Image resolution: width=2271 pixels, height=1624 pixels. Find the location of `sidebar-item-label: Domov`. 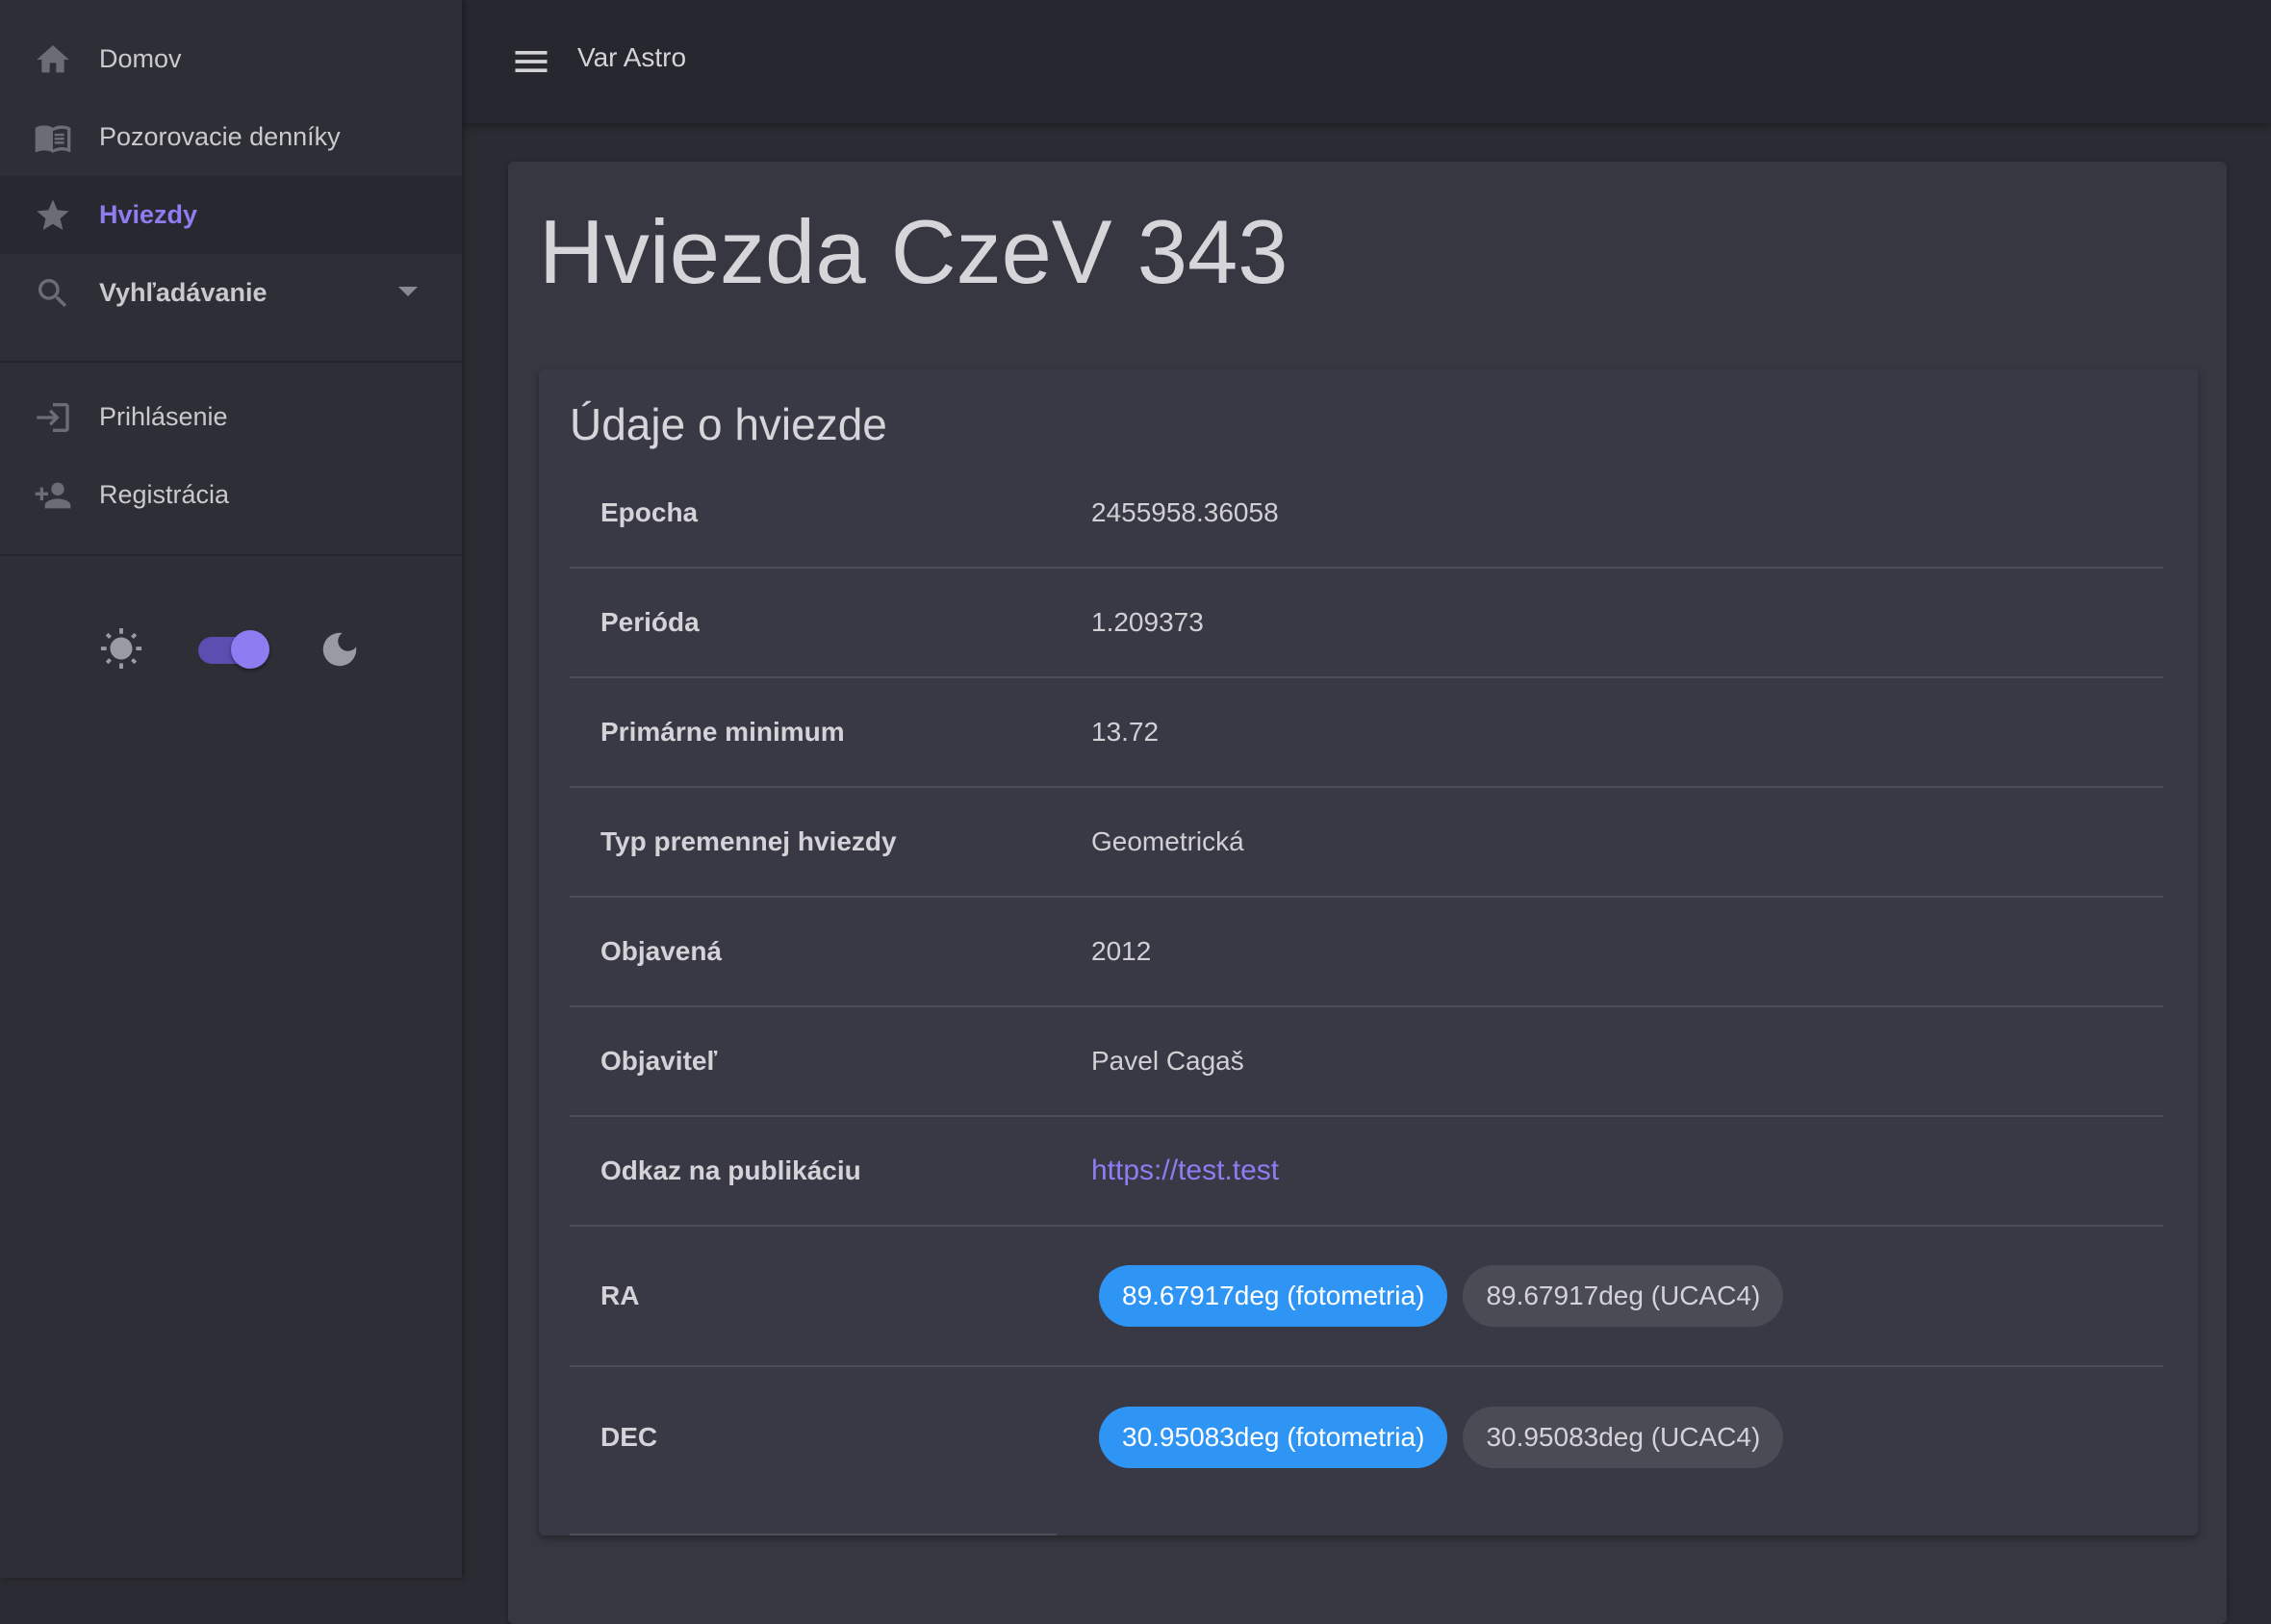

sidebar-item-label: Domov is located at coordinates (140, 58).